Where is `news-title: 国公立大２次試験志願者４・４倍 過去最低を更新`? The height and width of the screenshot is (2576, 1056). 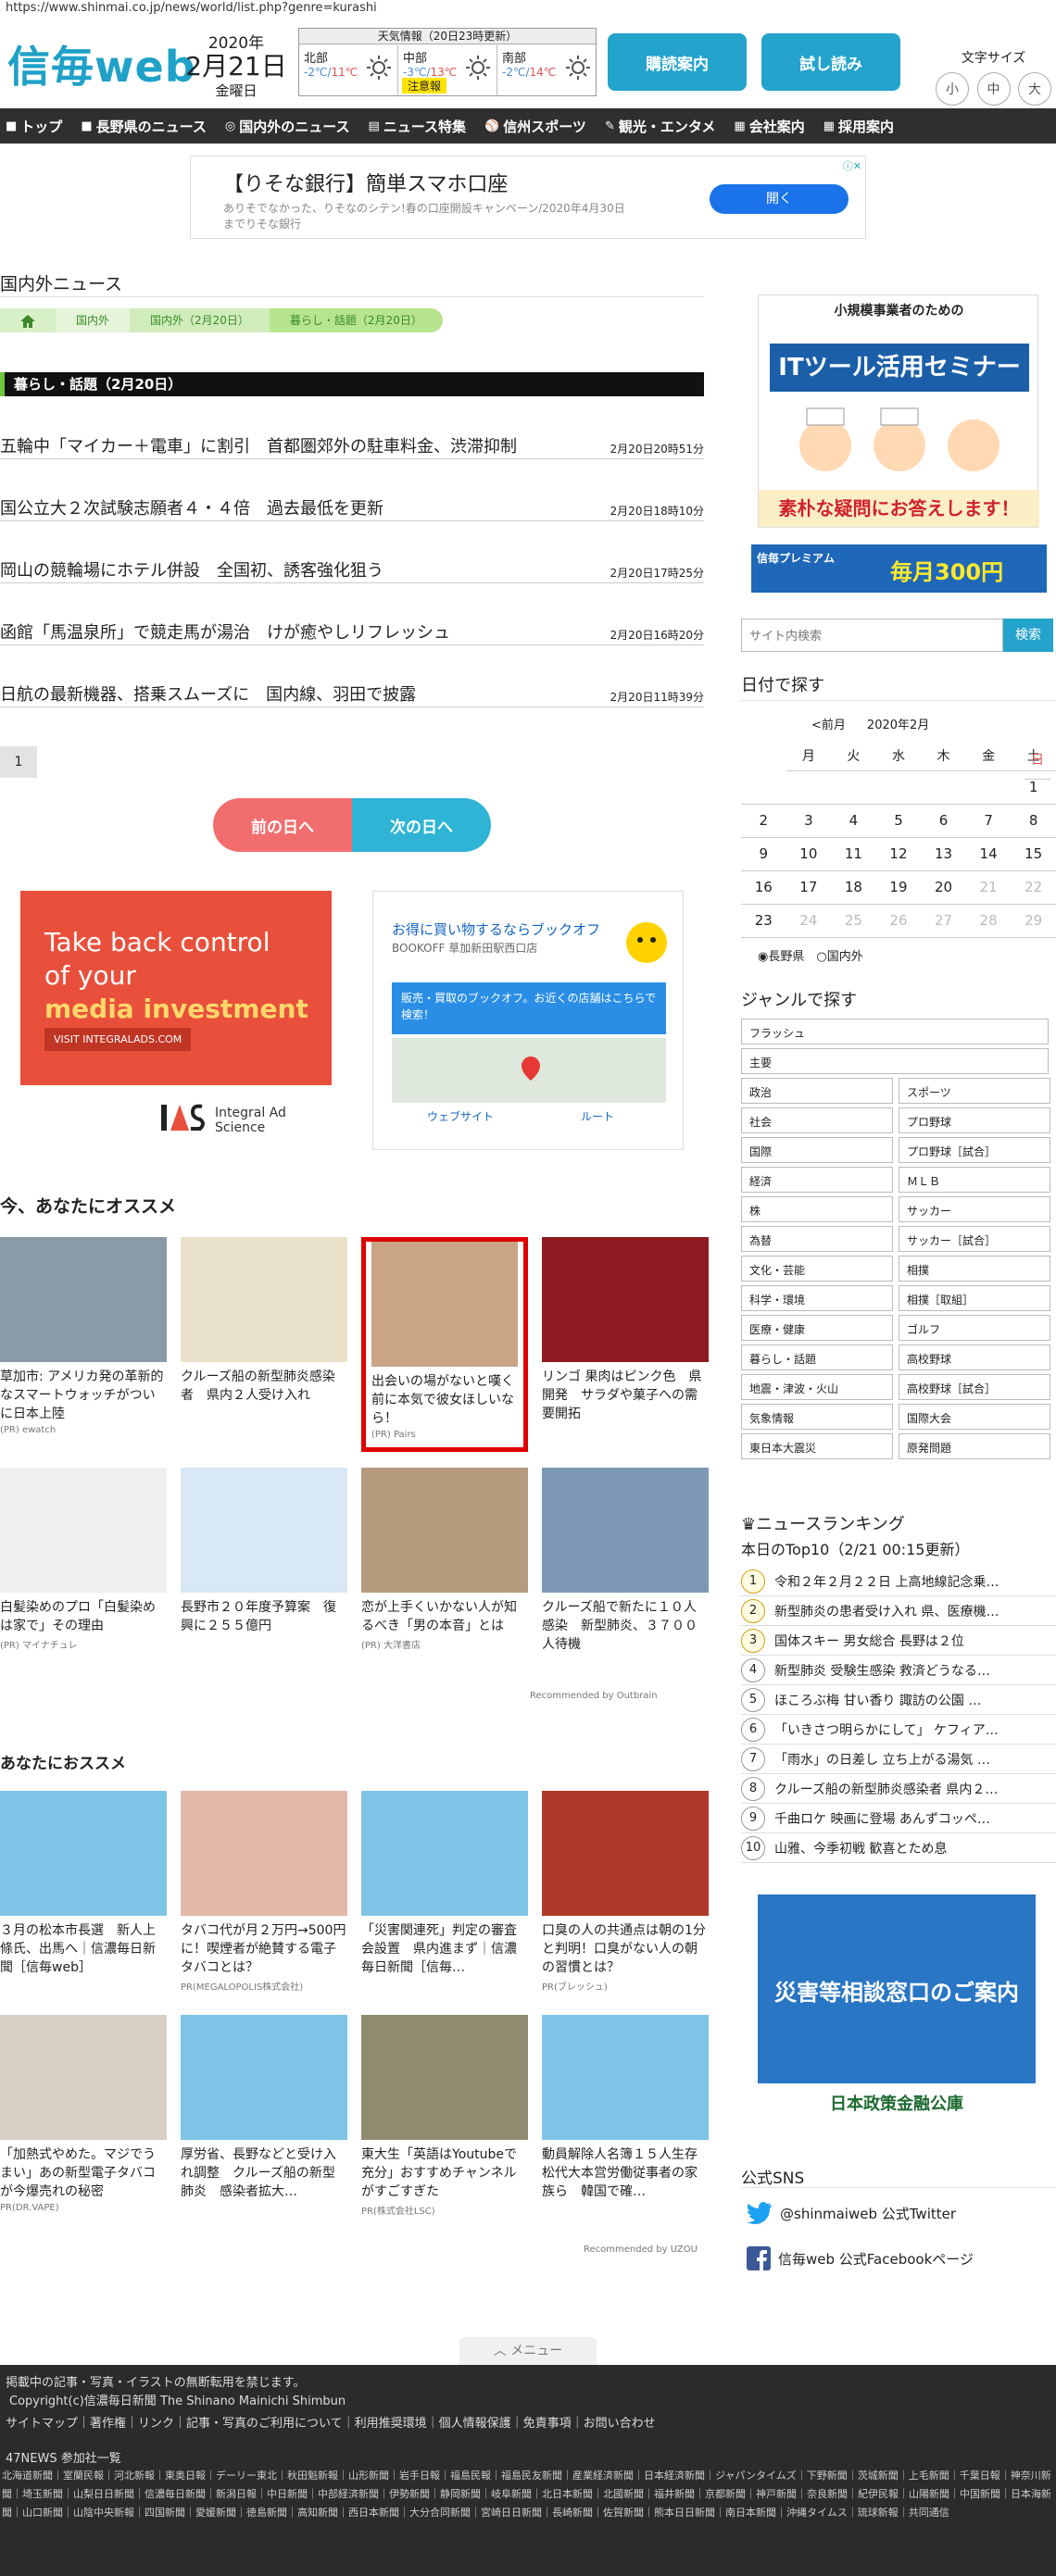 news-title: 国公立大２次試験志願者４・４倍 過去最低を更新 is located at coordinates (191, 507).